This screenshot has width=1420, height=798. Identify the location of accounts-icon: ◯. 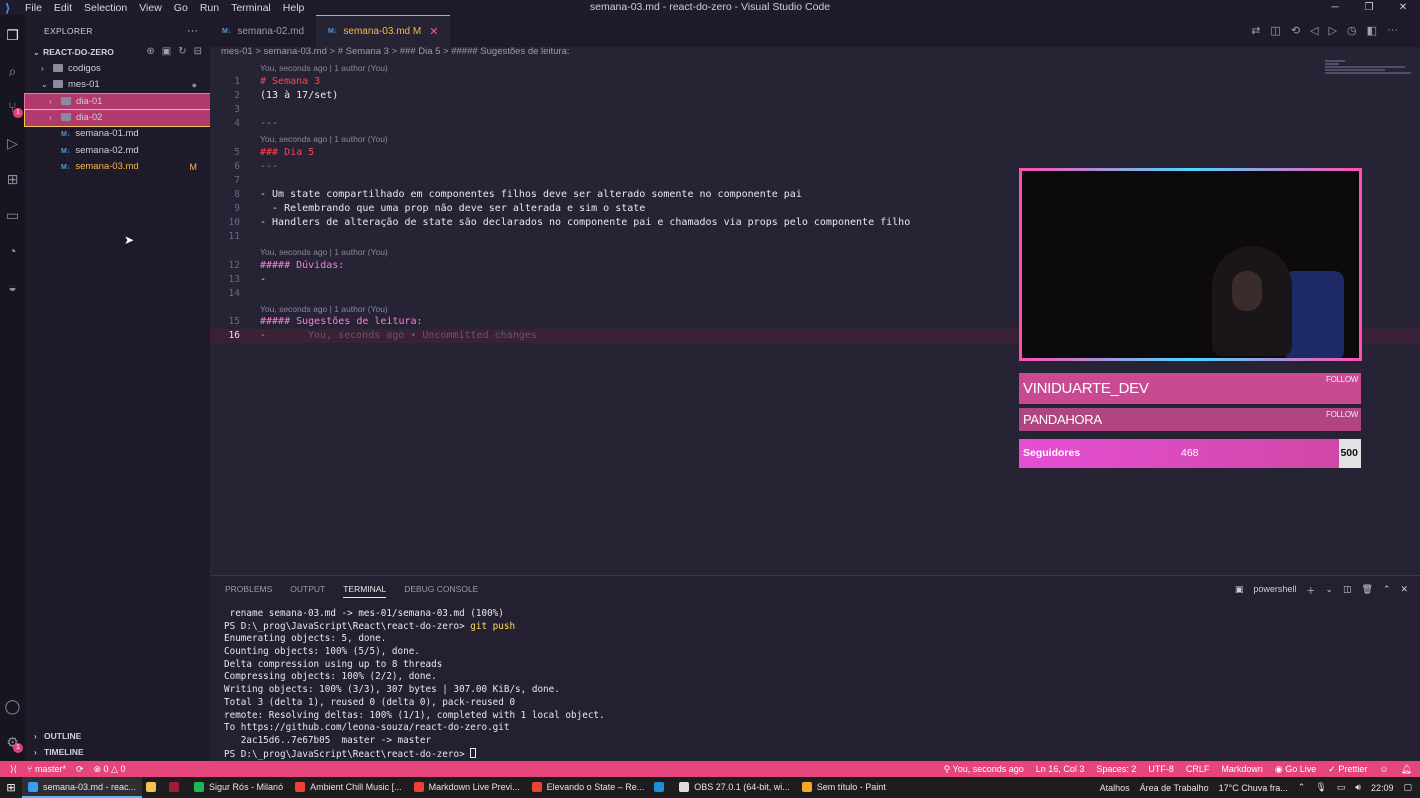
(12, 706).